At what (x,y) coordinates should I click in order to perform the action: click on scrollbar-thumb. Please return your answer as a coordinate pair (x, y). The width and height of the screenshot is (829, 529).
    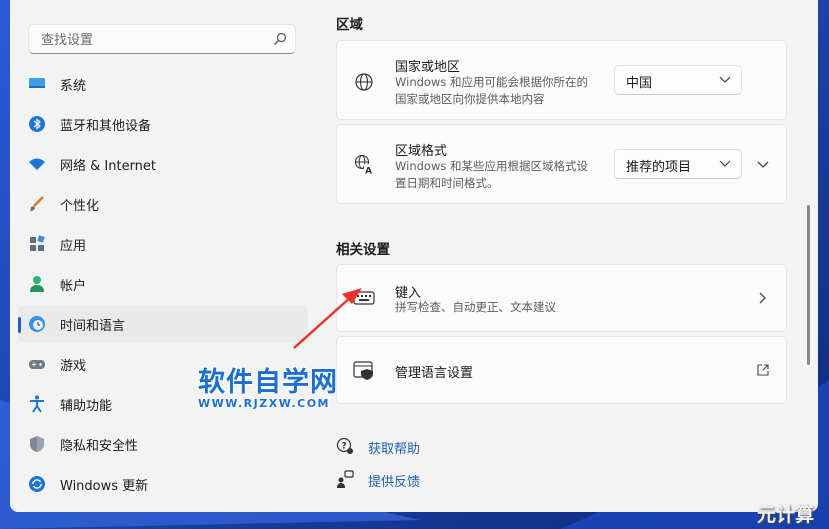
    Looking at the image, I should click on (808, 285).